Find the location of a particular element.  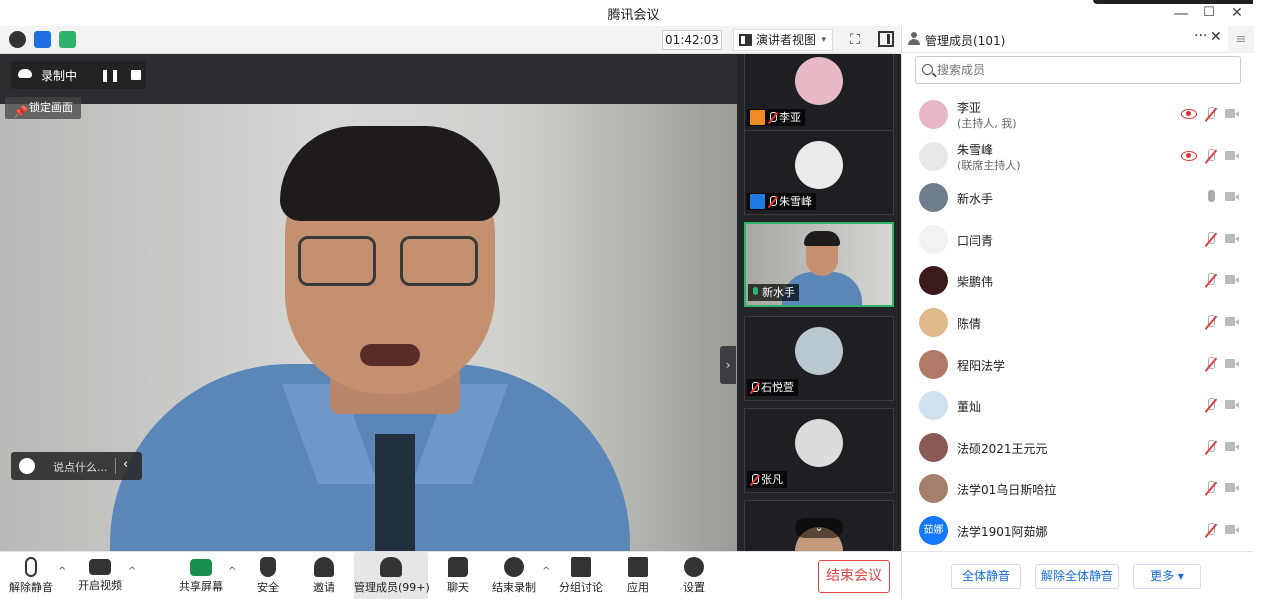

unmute-label: 解除静音 is located at coordinates (31, 587).